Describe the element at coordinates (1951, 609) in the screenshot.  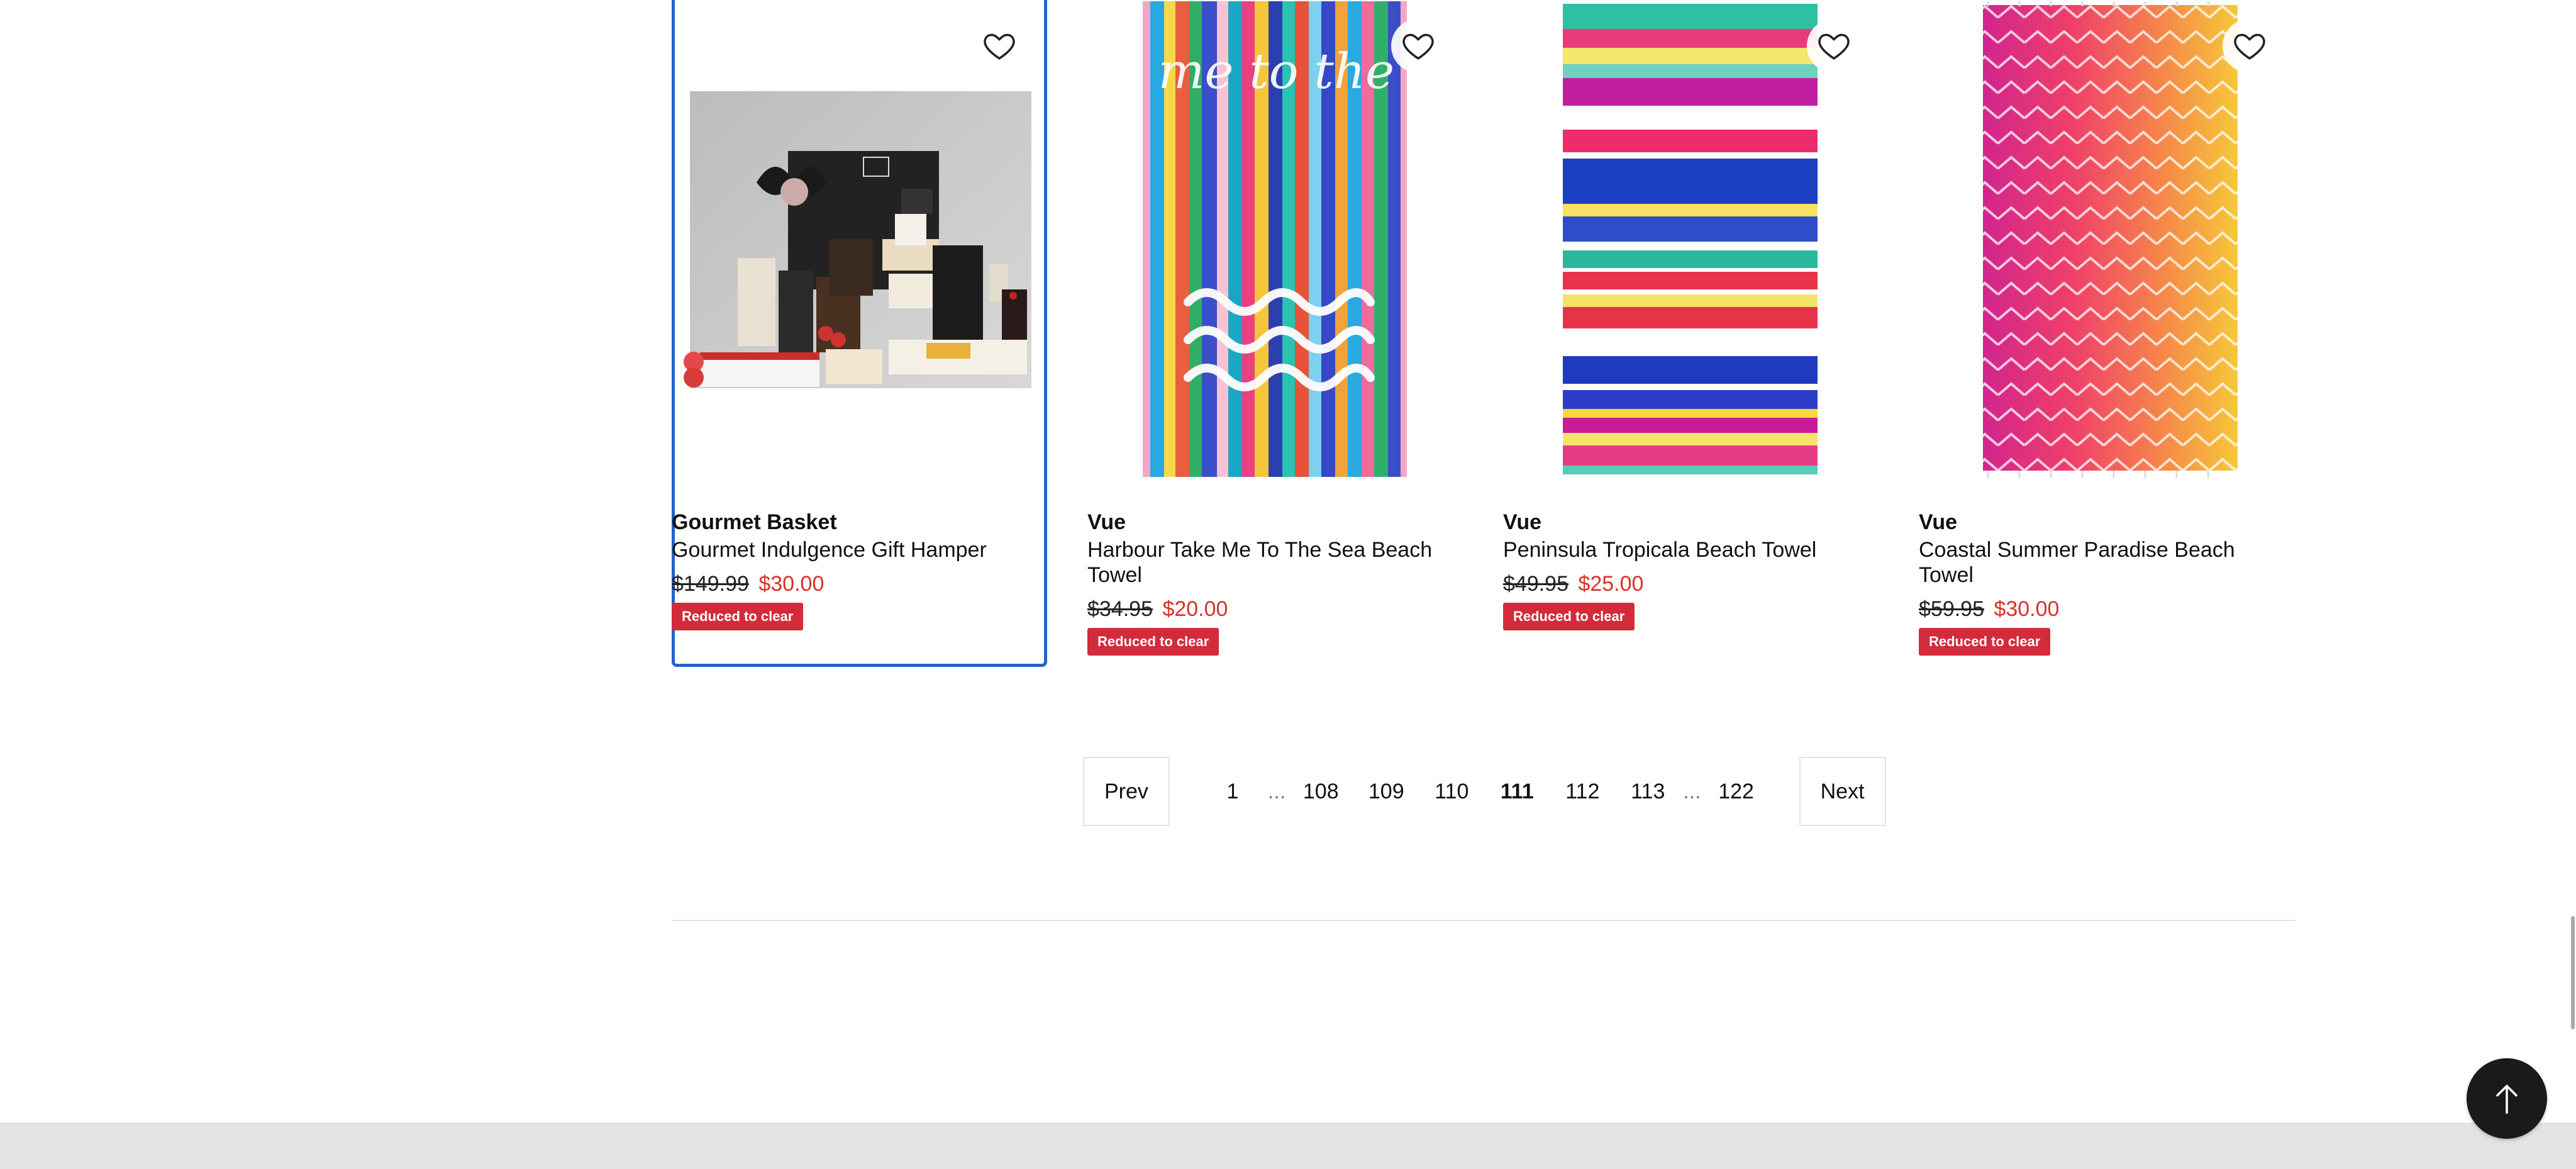
I see `original-price: $59.95` at that location.